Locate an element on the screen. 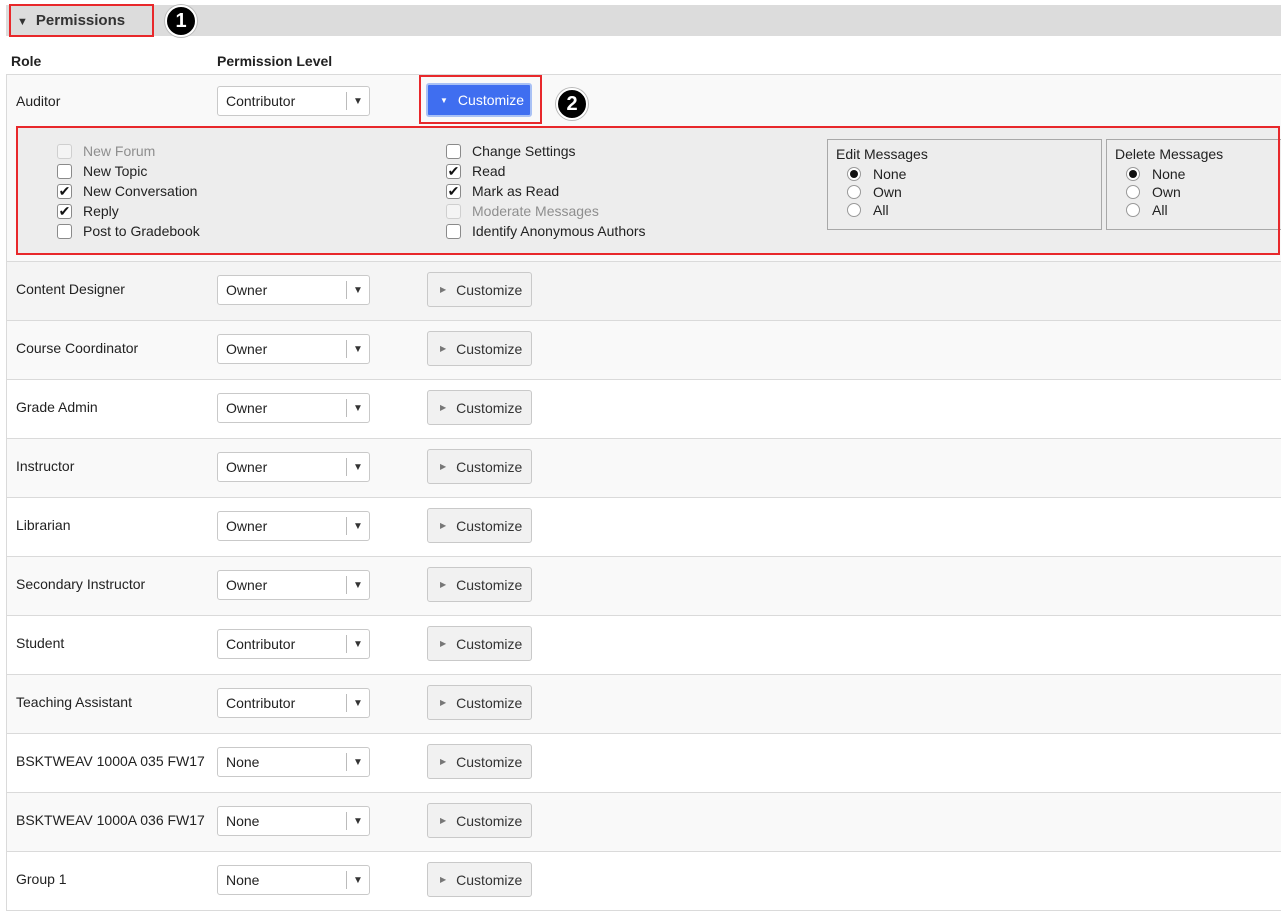 The height and width of the screenshot is (920, 1281). callout-1: 1 is located at coordinates (181, 21).